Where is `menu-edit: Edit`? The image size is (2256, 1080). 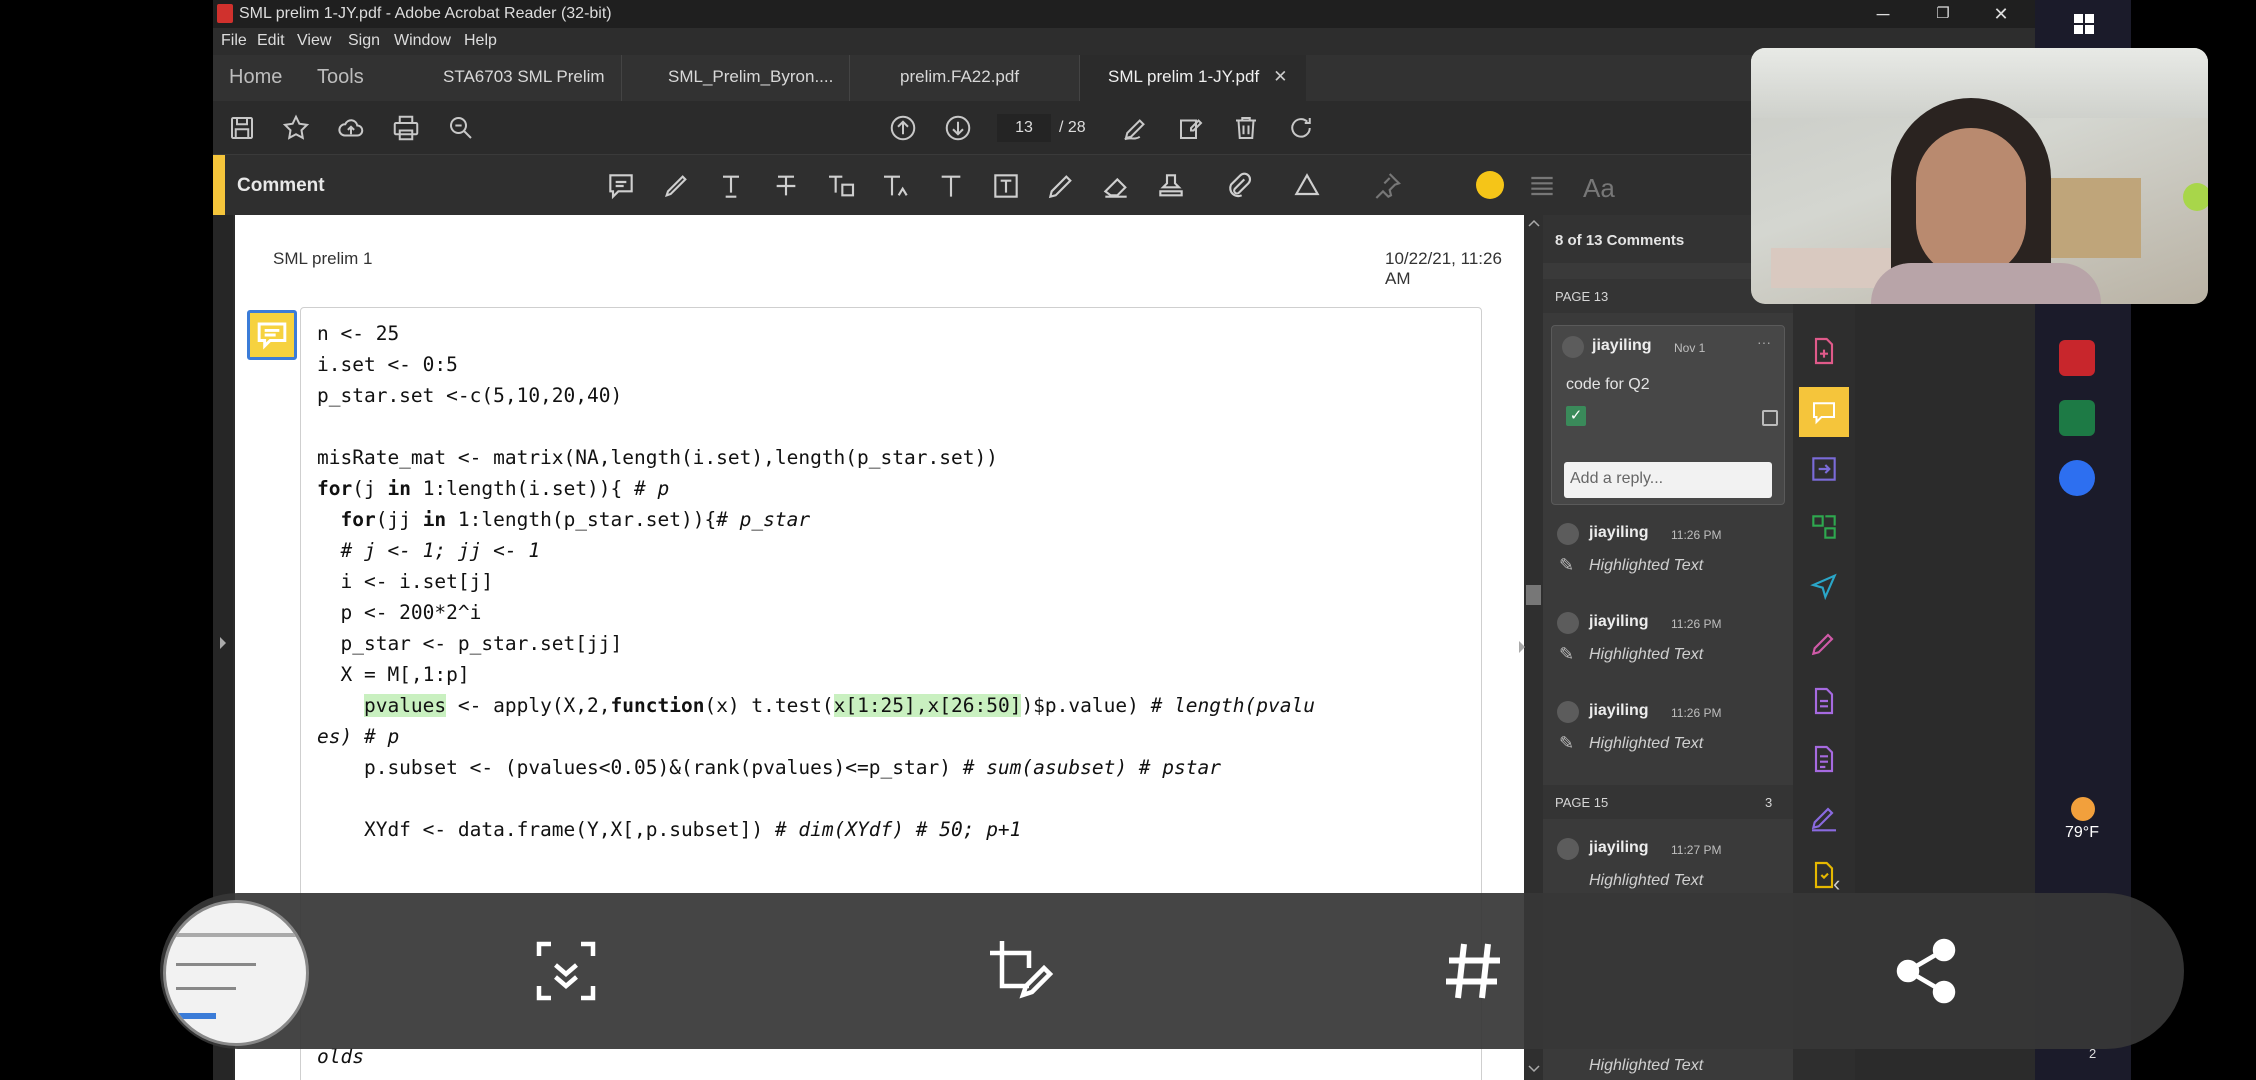
menu-edit: Edit is located at coordinates (271, 41).